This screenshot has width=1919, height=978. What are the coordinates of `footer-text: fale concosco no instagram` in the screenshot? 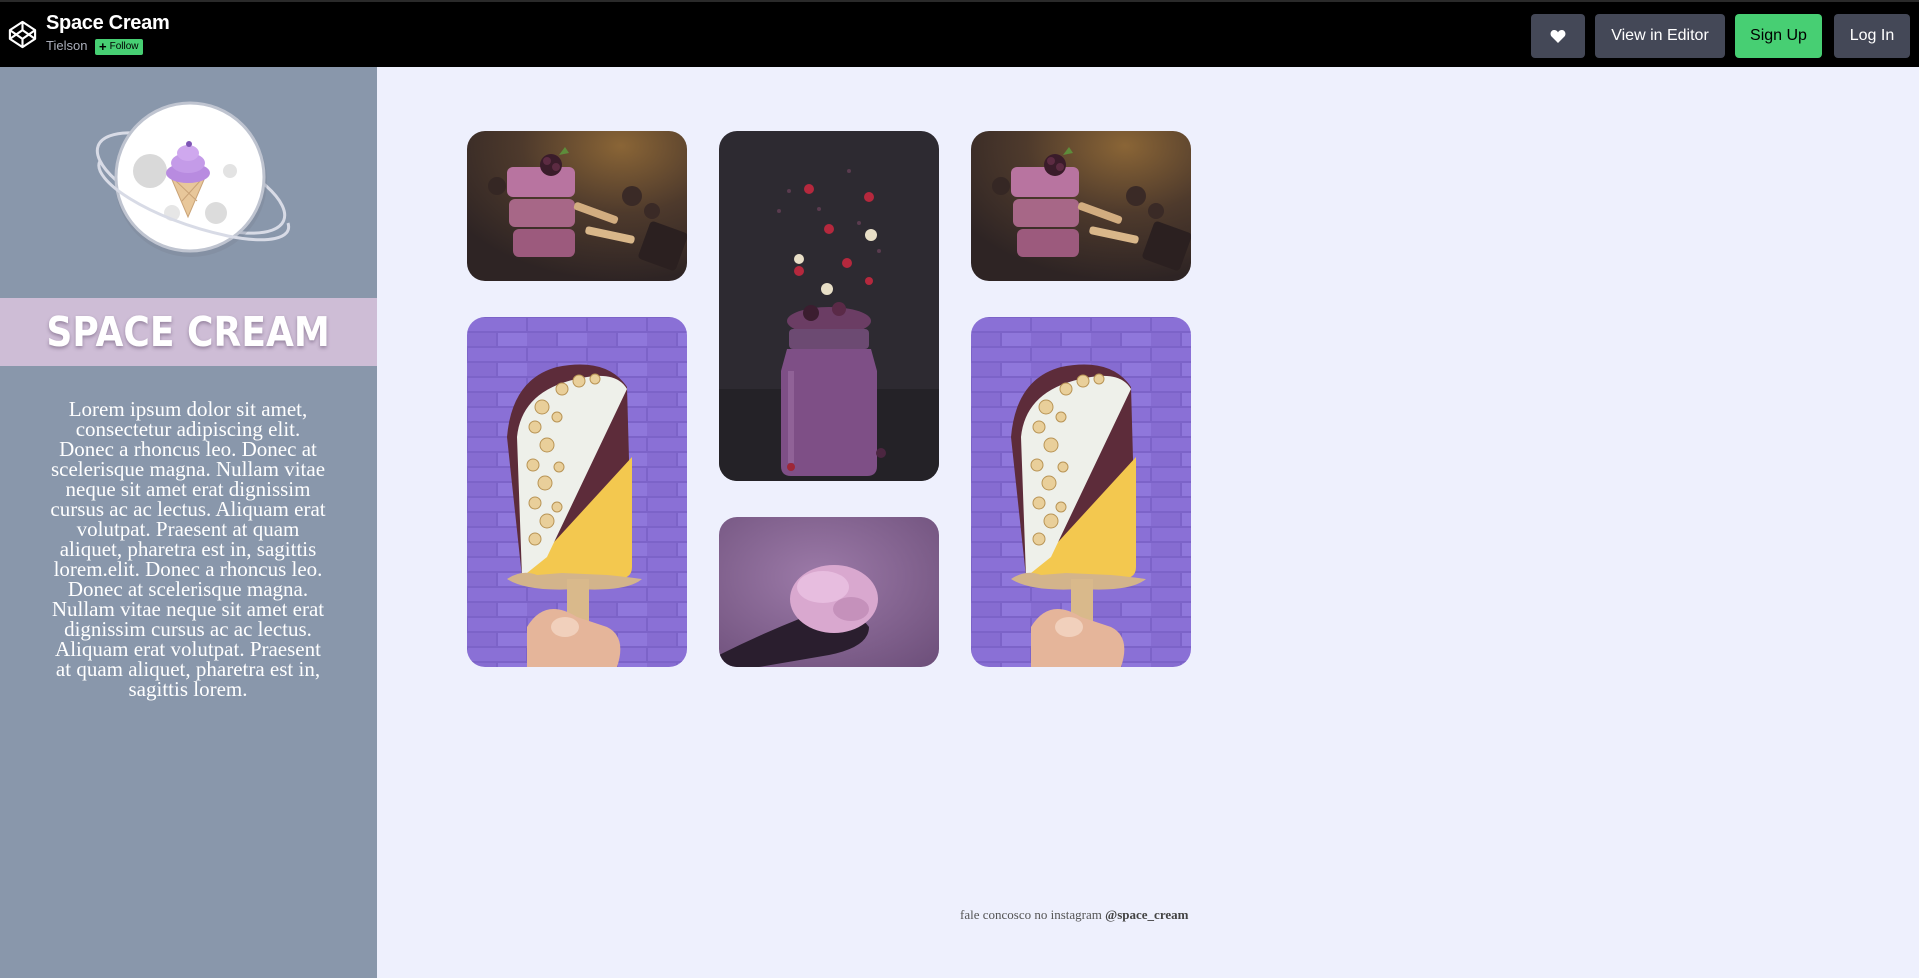 It's located at (1031, 914).